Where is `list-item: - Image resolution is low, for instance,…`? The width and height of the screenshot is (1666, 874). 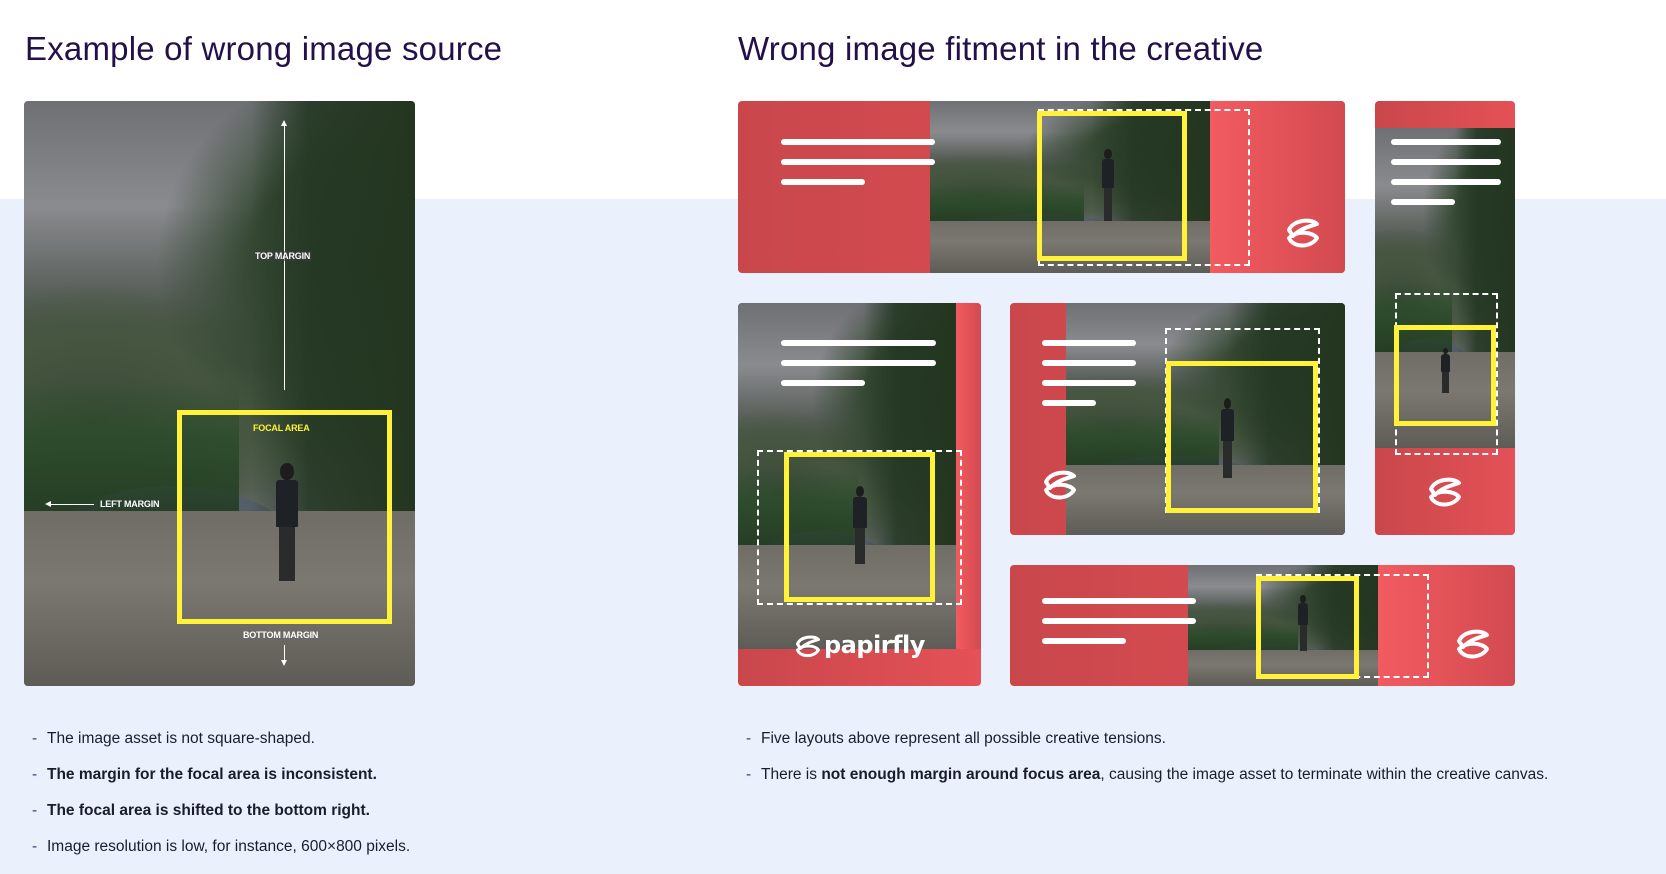
list-item: - Image resolution is low, for instance,… is located at coordinates (221, 846).